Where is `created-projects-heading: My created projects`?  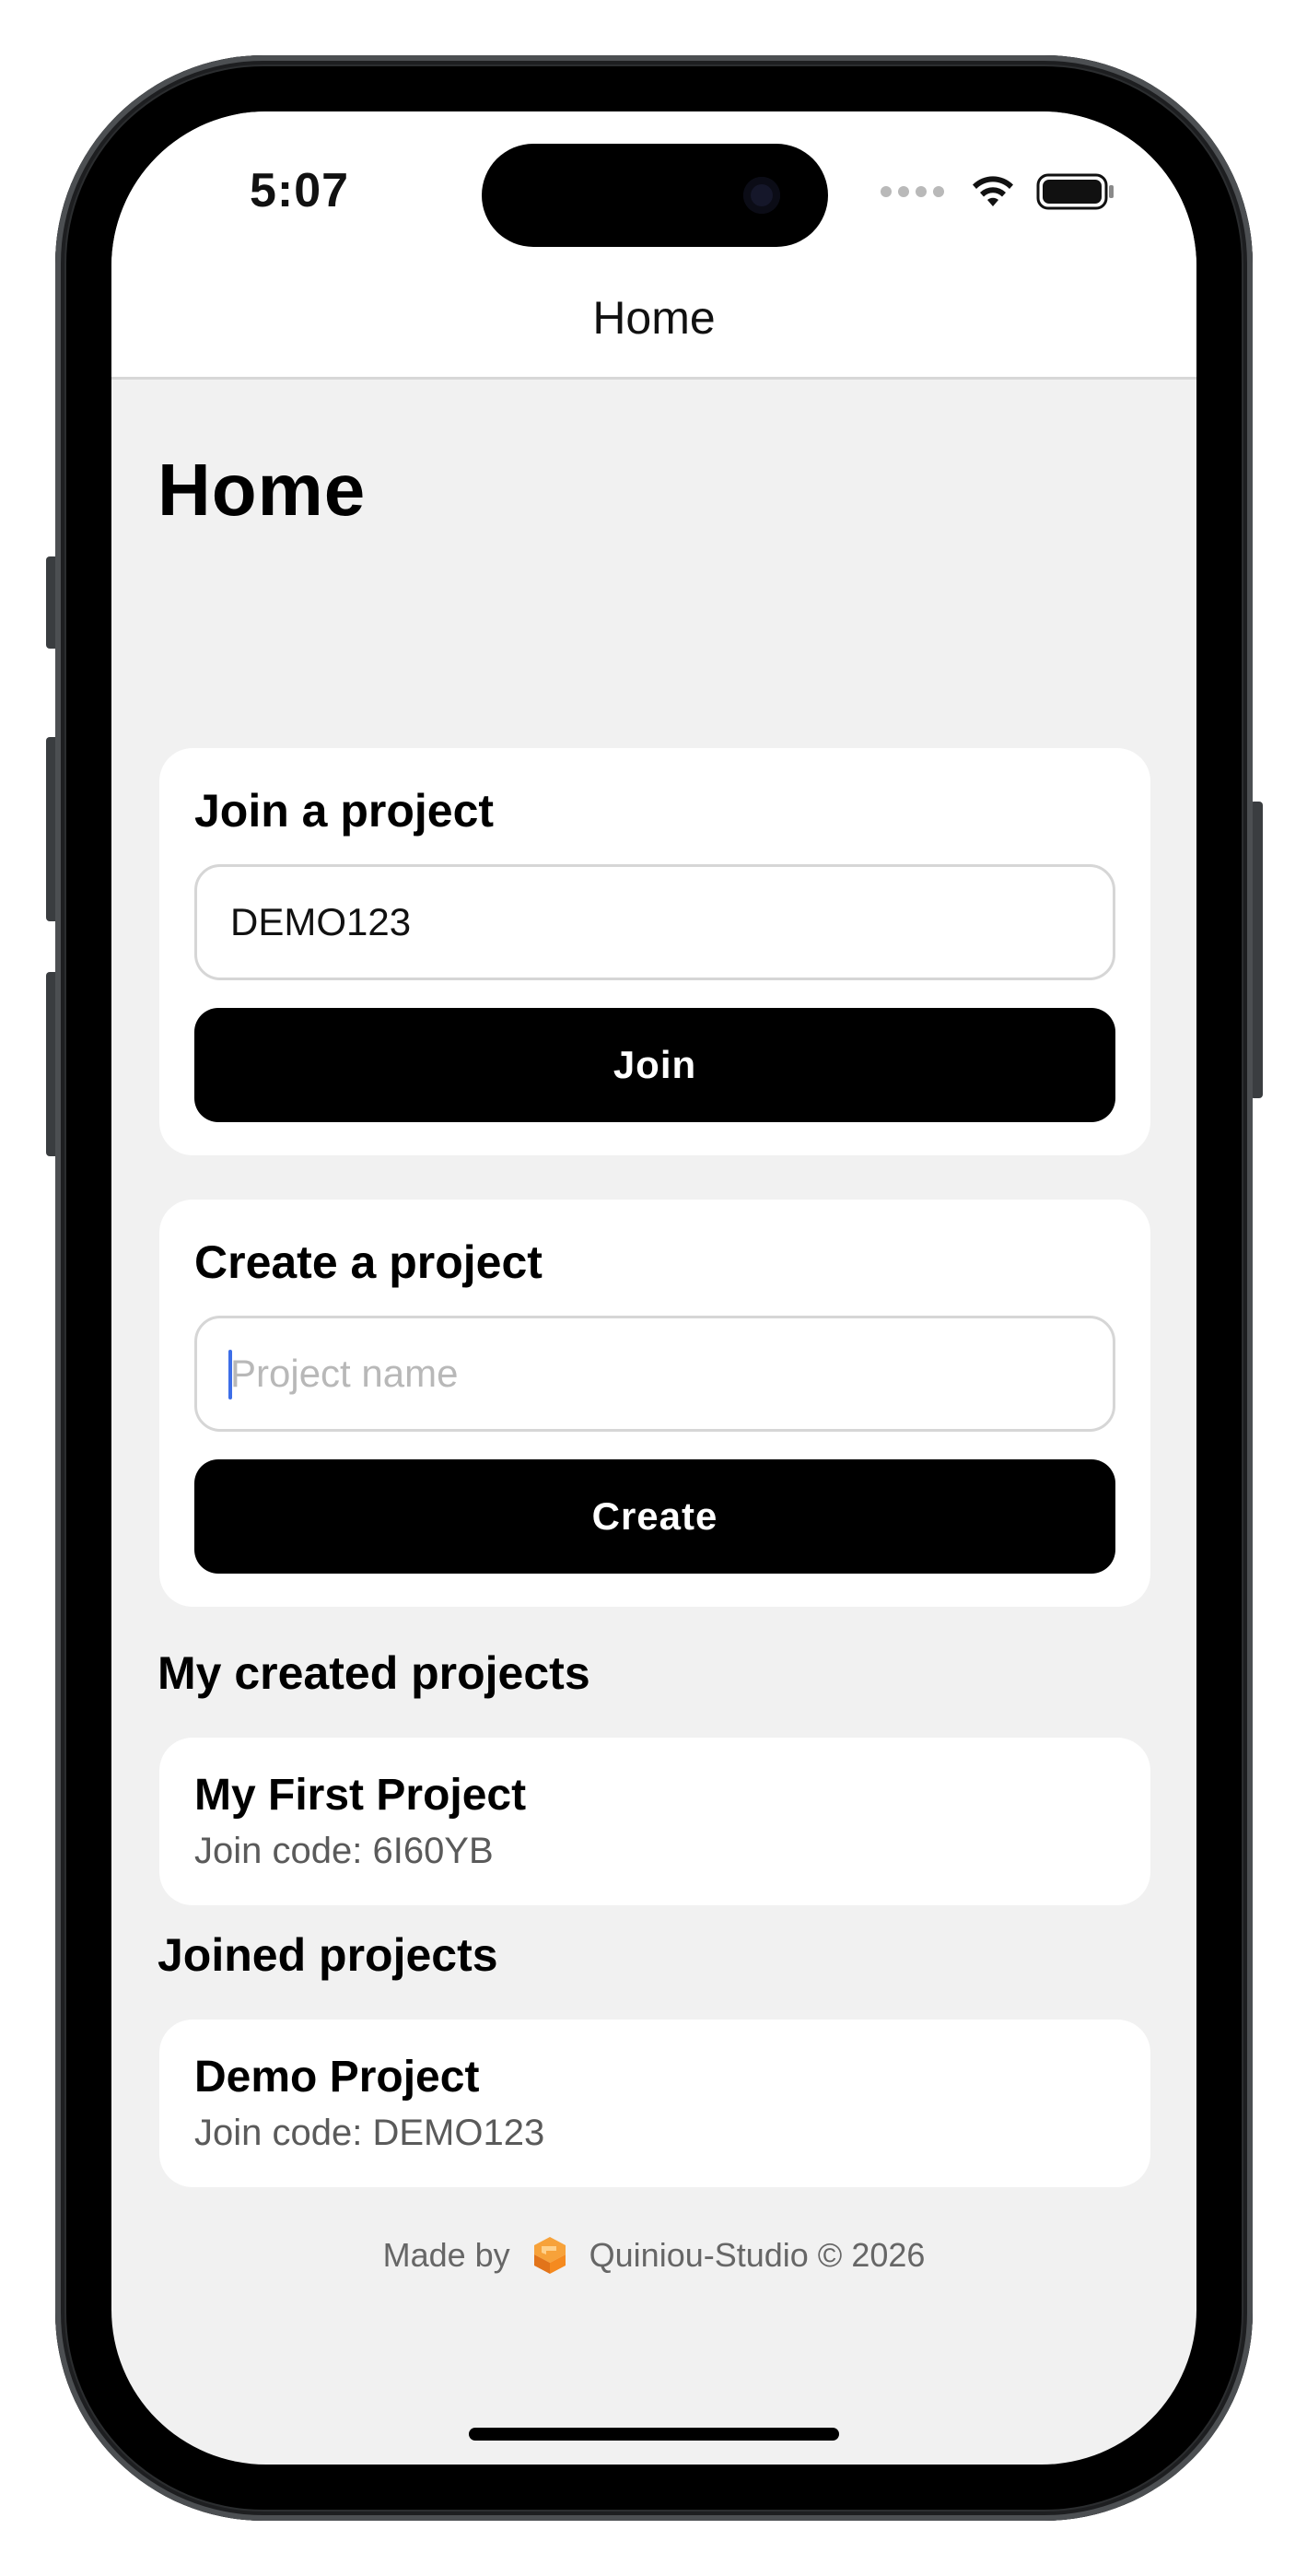
created-projects-heading: My created projects is located at coordinates (374, 1673).